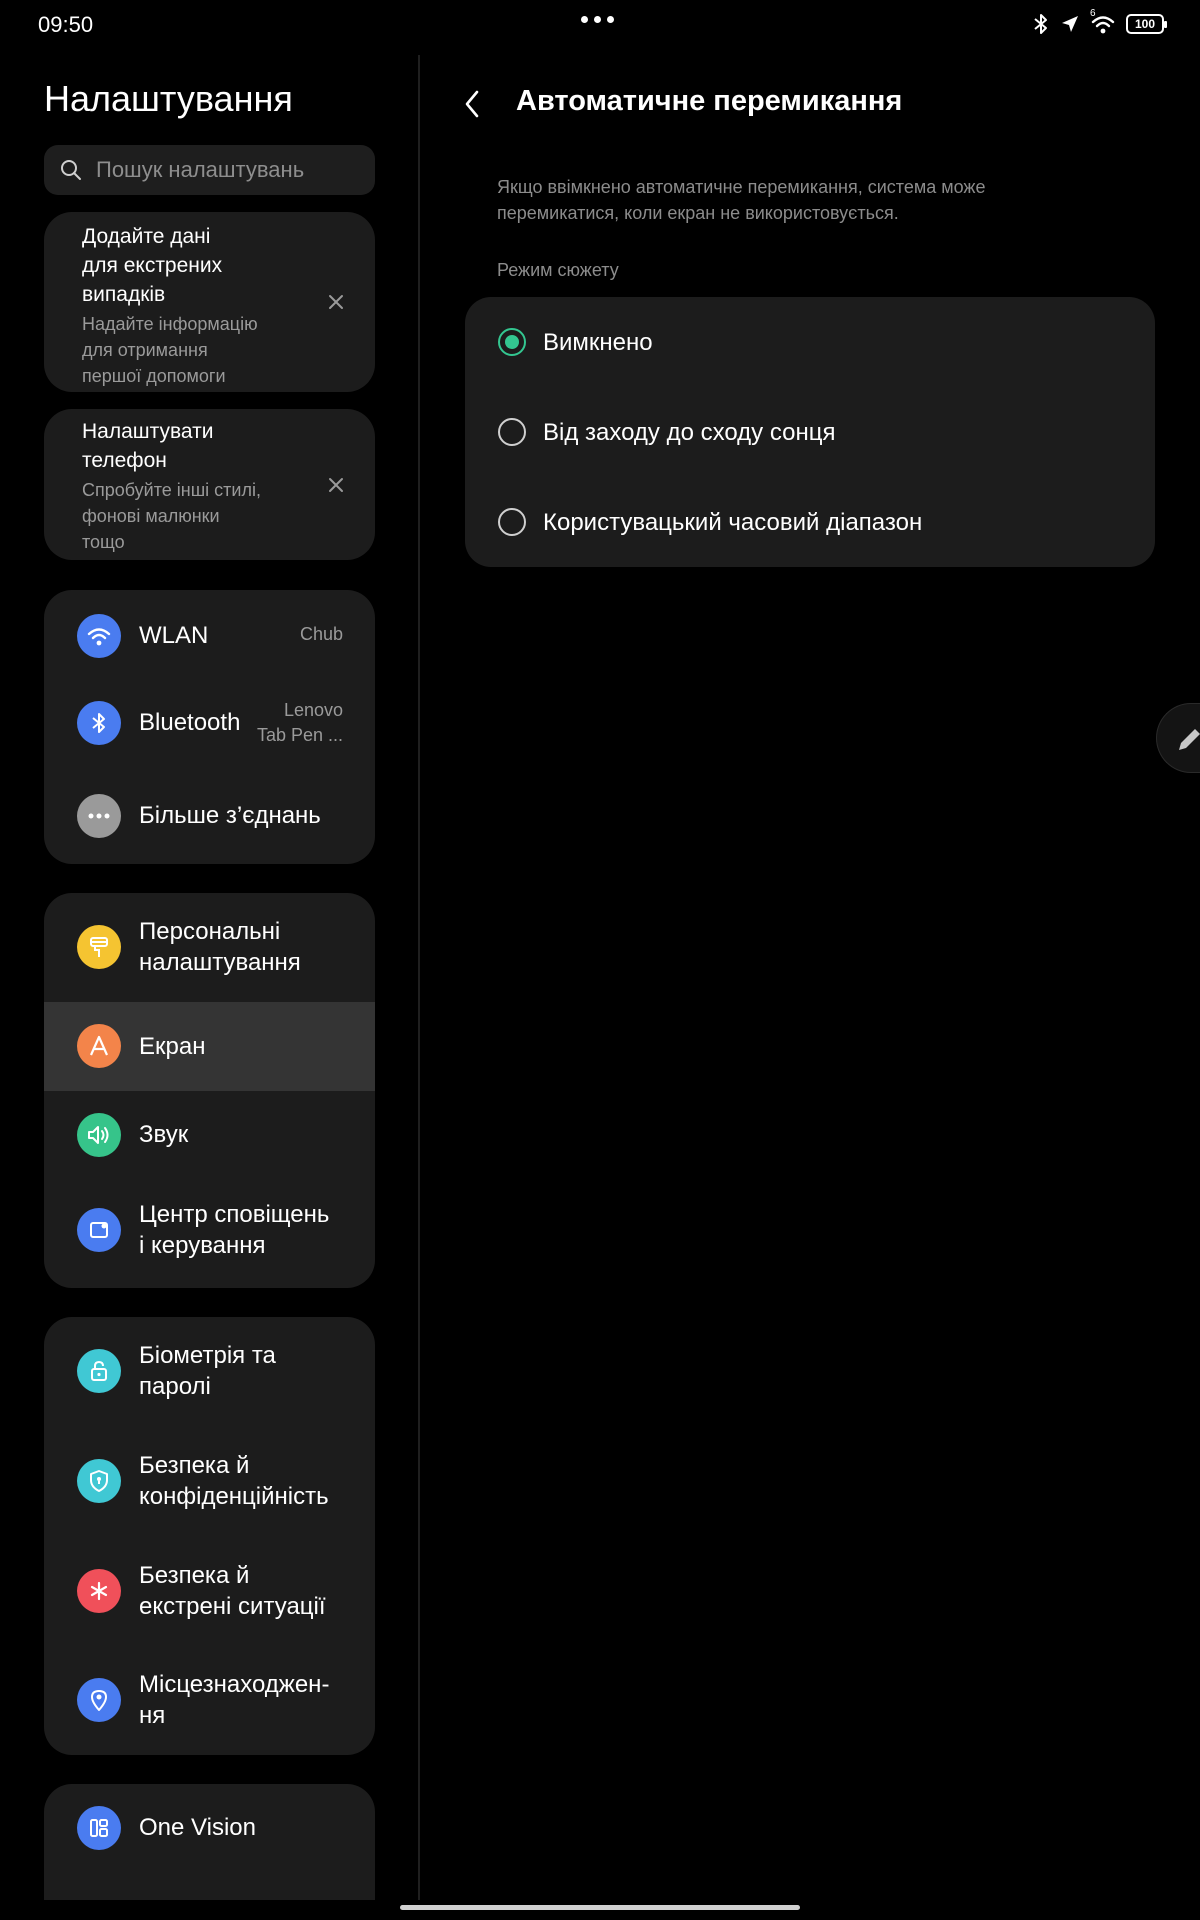  I want to click on sidebar-item-label: Персональні налаштування, so click(220, 947).